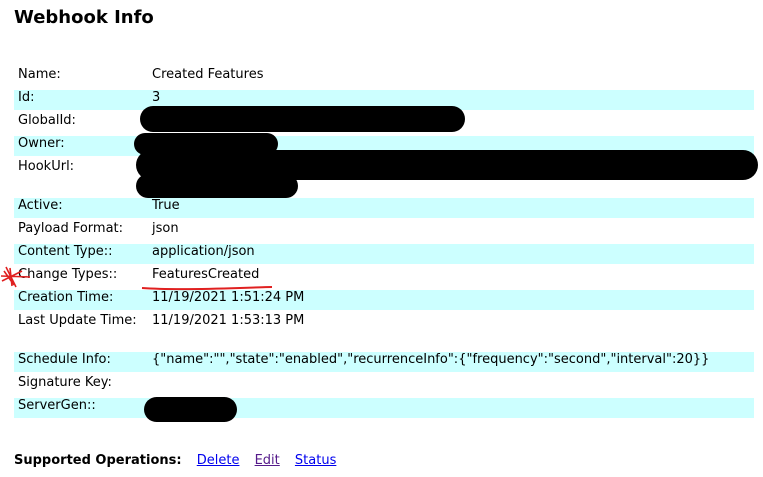  I want to click on table-row: Last Update Time: 11/19/2021 1:53:13 PM, so click(384, 331).